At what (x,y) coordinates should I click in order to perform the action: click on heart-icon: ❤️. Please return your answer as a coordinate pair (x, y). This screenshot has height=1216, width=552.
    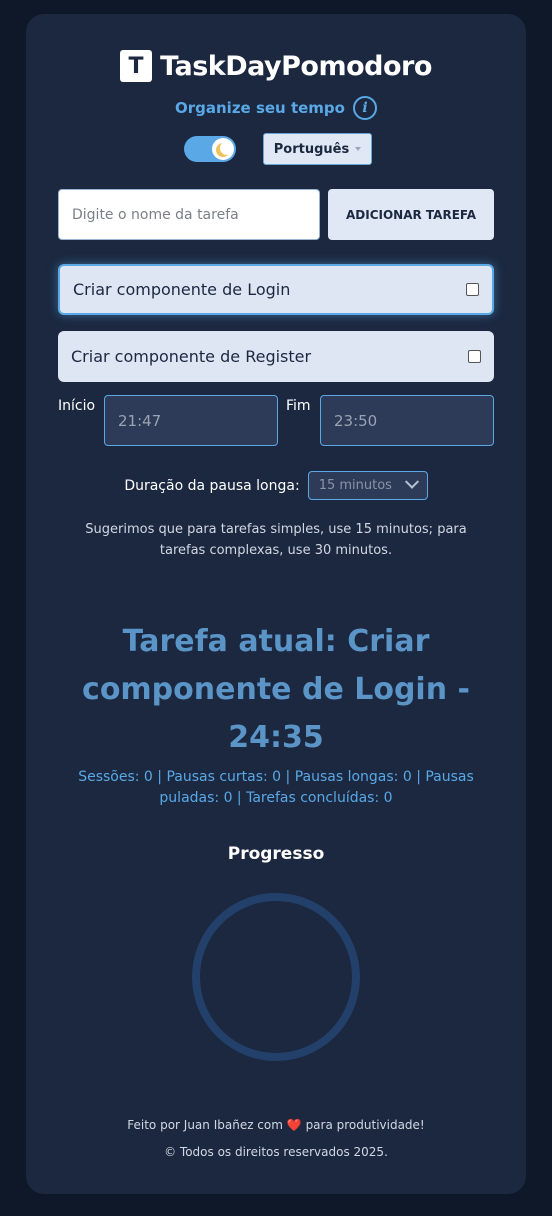
    Looking at the image, I should click on (294, 1125).